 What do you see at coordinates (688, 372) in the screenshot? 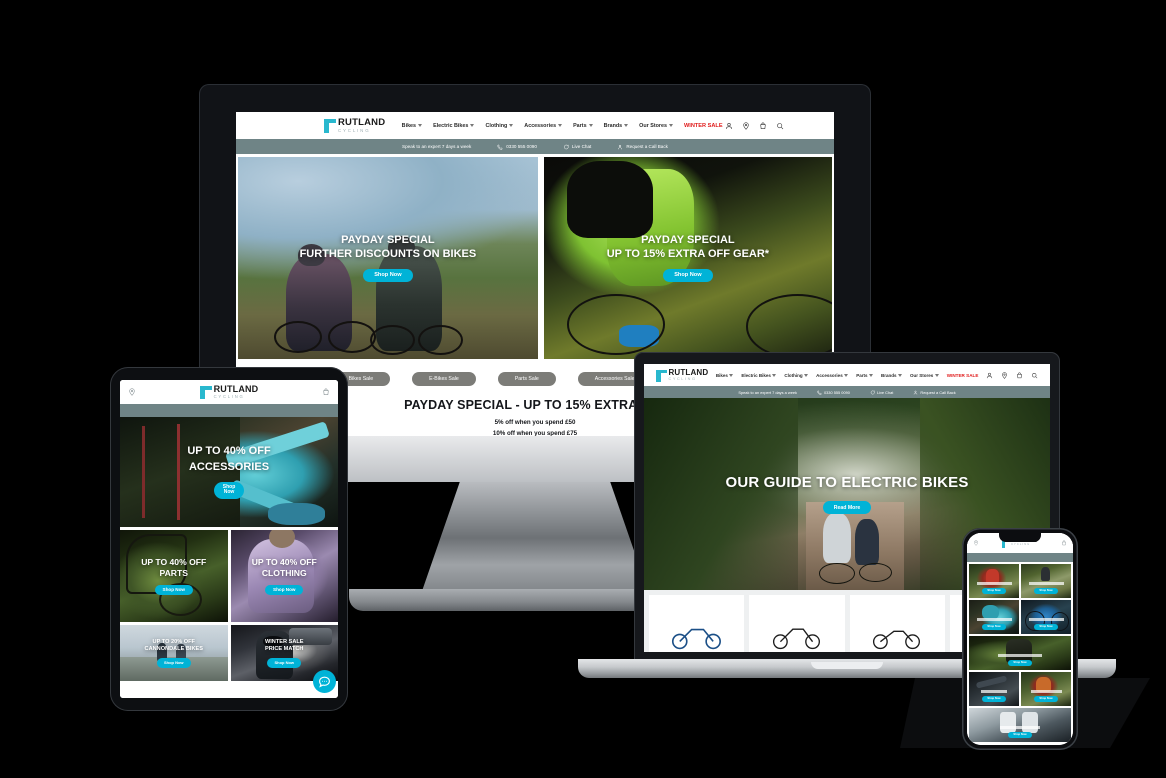
I see `logo-text-primary: RUTLAND` at bounding box center [688, 372].